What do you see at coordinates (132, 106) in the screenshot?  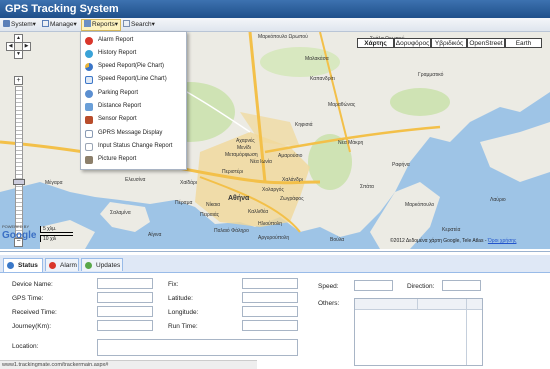 I see `menu-item-distance-report: Distance Report` at bounding box center [132, 106].